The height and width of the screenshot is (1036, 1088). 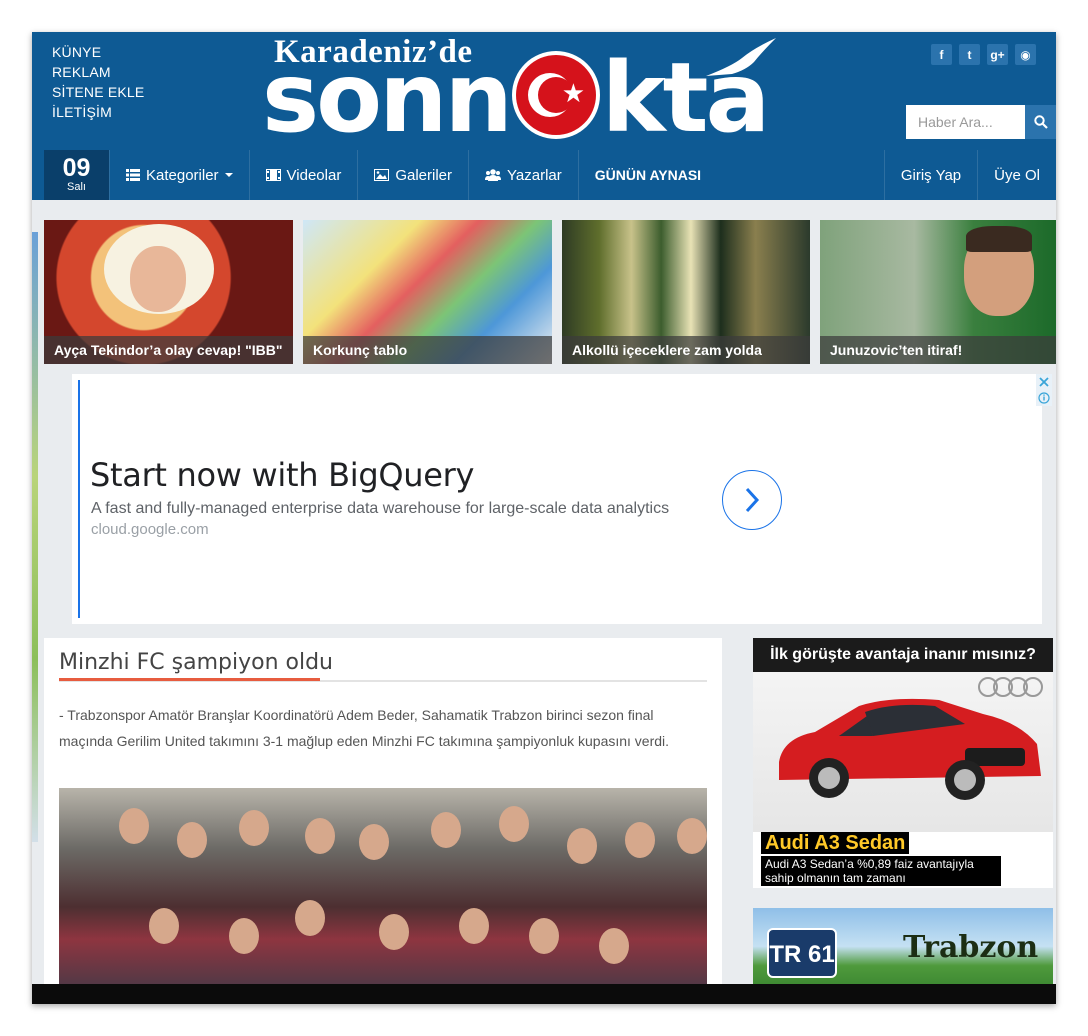 I want to click on article-photo, so click(x=383, y=896).